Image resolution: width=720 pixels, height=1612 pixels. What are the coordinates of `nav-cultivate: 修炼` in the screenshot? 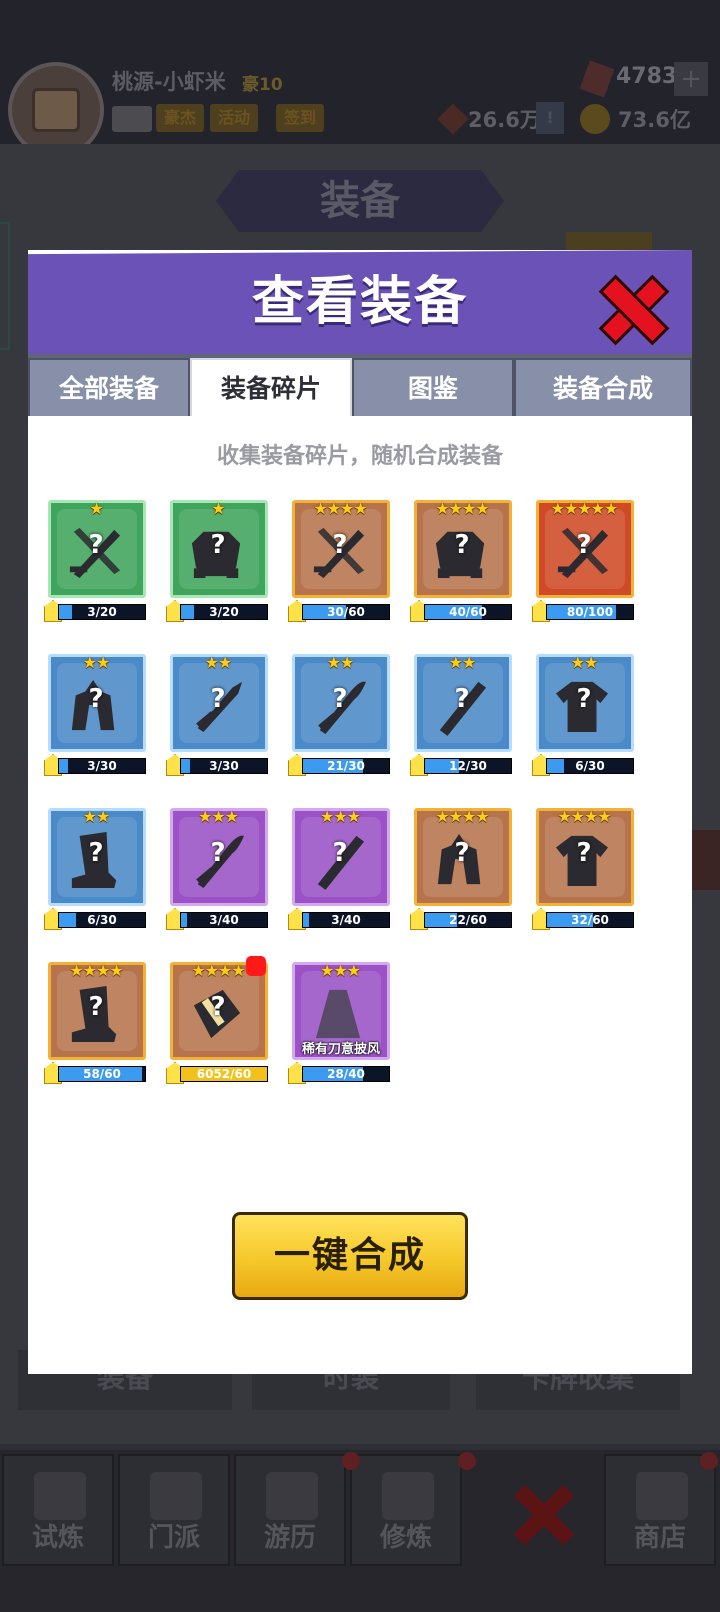 It's located at (406, 1510).